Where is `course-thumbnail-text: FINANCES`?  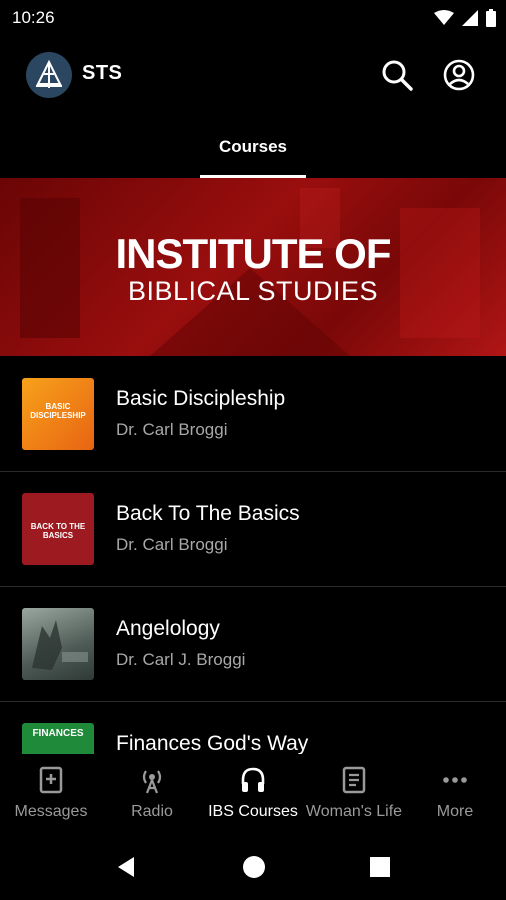 course-thumbnail-text: FINANCES is located at coordinates (58, 733).